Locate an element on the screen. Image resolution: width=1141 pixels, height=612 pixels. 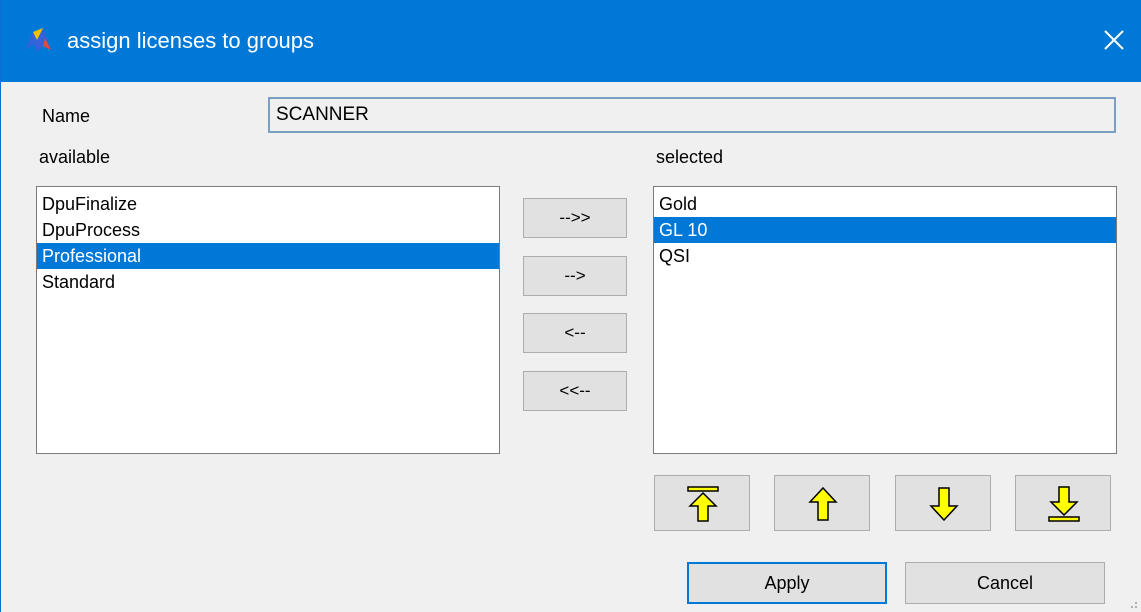
name-field: SCANNER is located at coordinates (692, 115).